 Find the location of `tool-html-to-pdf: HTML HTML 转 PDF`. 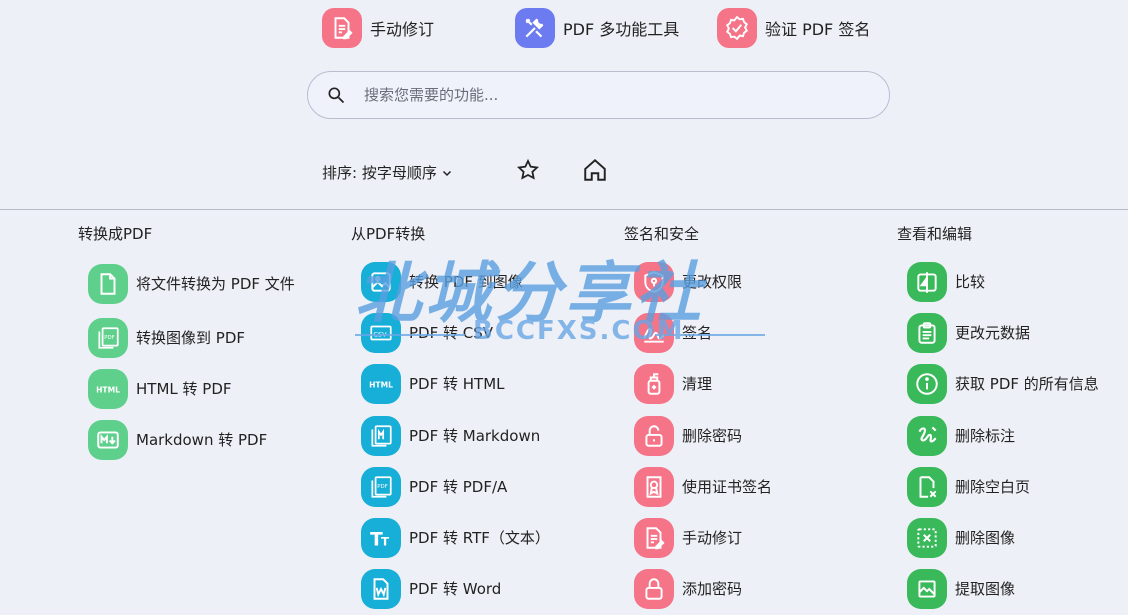

tool-html-to-pdf: HTML HTML 转 PDF is located at coordinates (213, 388).